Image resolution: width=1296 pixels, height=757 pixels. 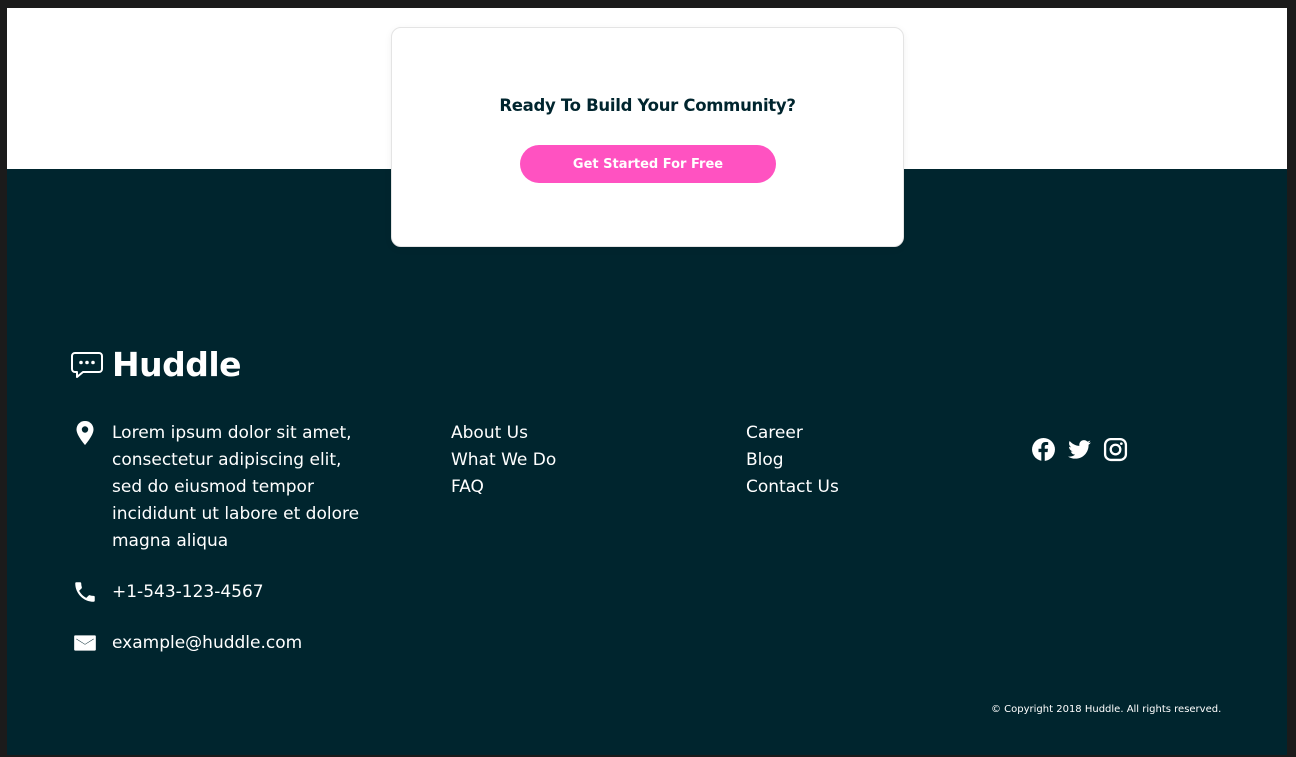 What do you see at coordinates (85, 592) in the screenshot?
I see `phone-icon` at bounding box center [85, 592].